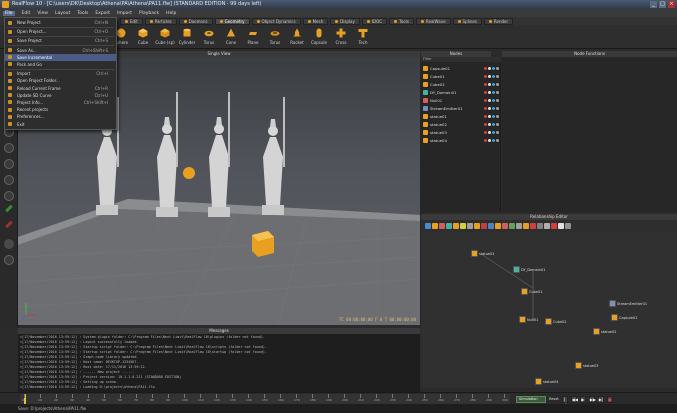 This screenshot has height=413, width=677. Describe the element at coordinates (60, 95) in the screenshot. I see `file-menu-item: Update SD Curve Ctrl+U` at that location.